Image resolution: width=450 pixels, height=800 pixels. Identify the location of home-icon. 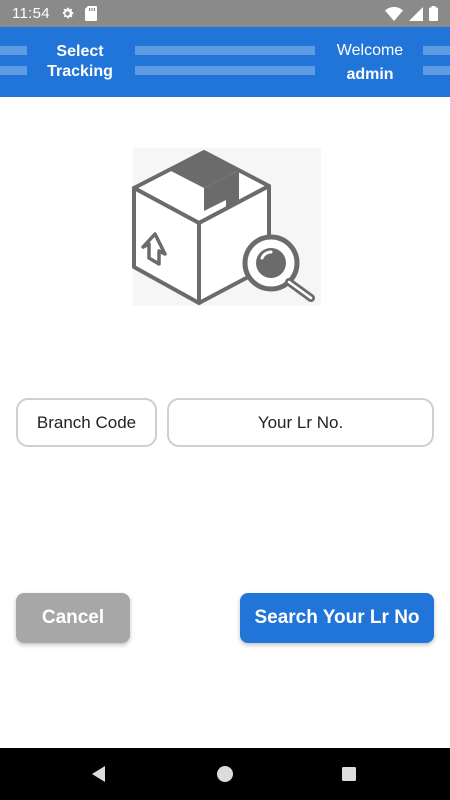
(225, 774).